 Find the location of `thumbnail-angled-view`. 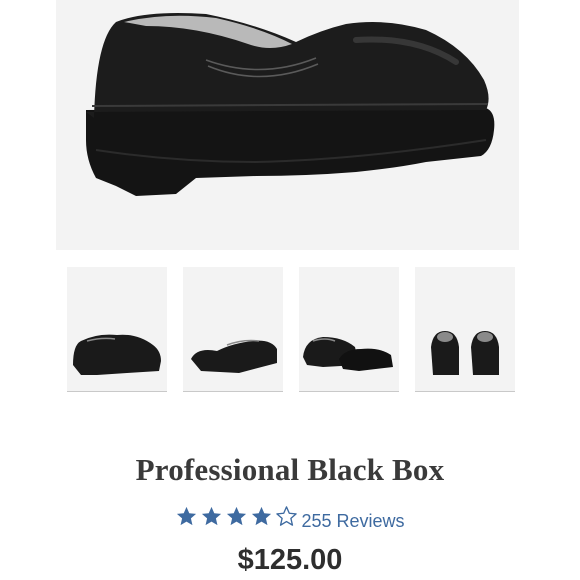

thumbnail-angled-view is located at coordinates (233, 329).